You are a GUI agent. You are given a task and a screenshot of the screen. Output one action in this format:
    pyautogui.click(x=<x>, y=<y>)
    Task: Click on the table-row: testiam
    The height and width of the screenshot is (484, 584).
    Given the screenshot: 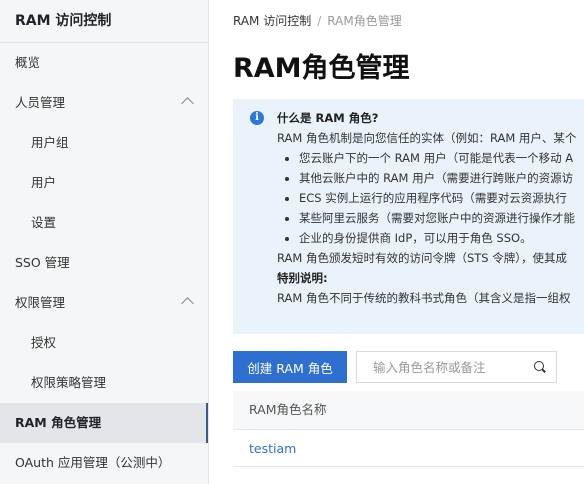 What is the action you would take?
    pyautogui.click(x=408, y=448)
    